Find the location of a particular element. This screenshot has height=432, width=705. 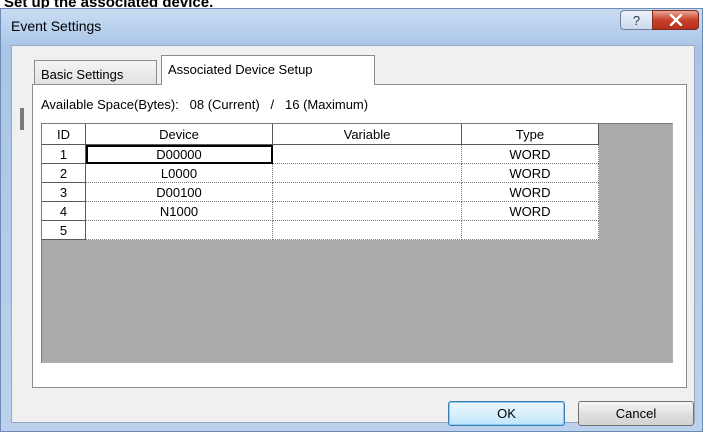

close-button is located at coordinates (675, 20).